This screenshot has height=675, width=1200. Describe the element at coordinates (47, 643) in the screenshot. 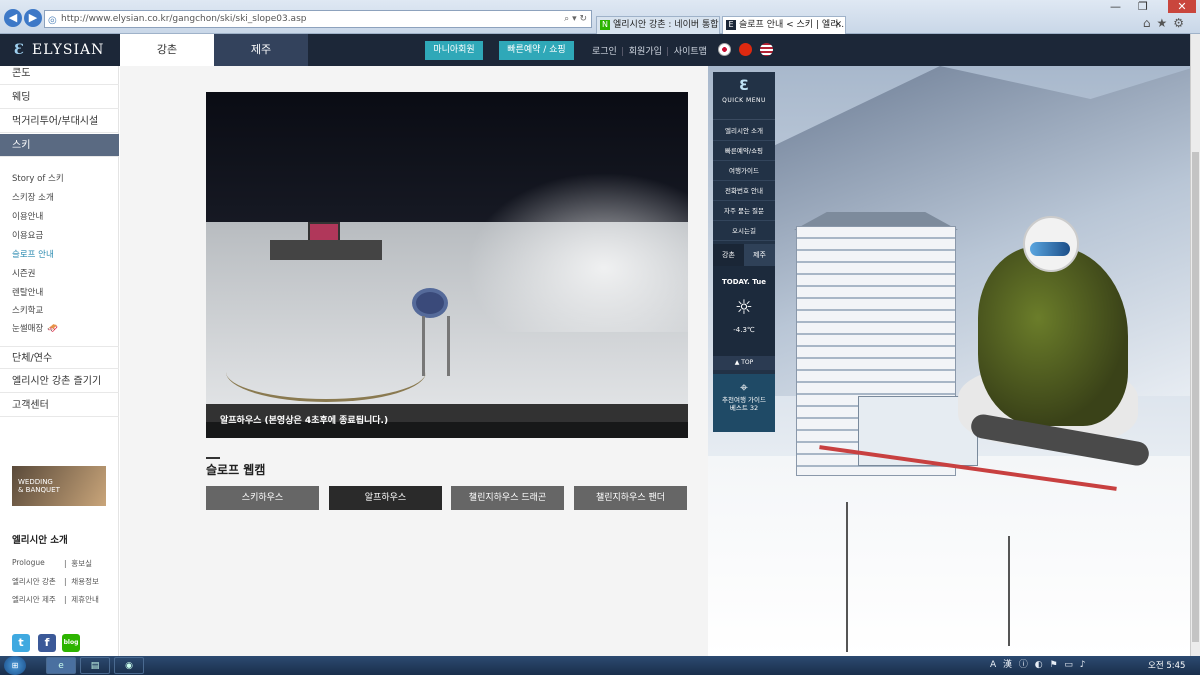

I see `facebook-icon: f` at that location.